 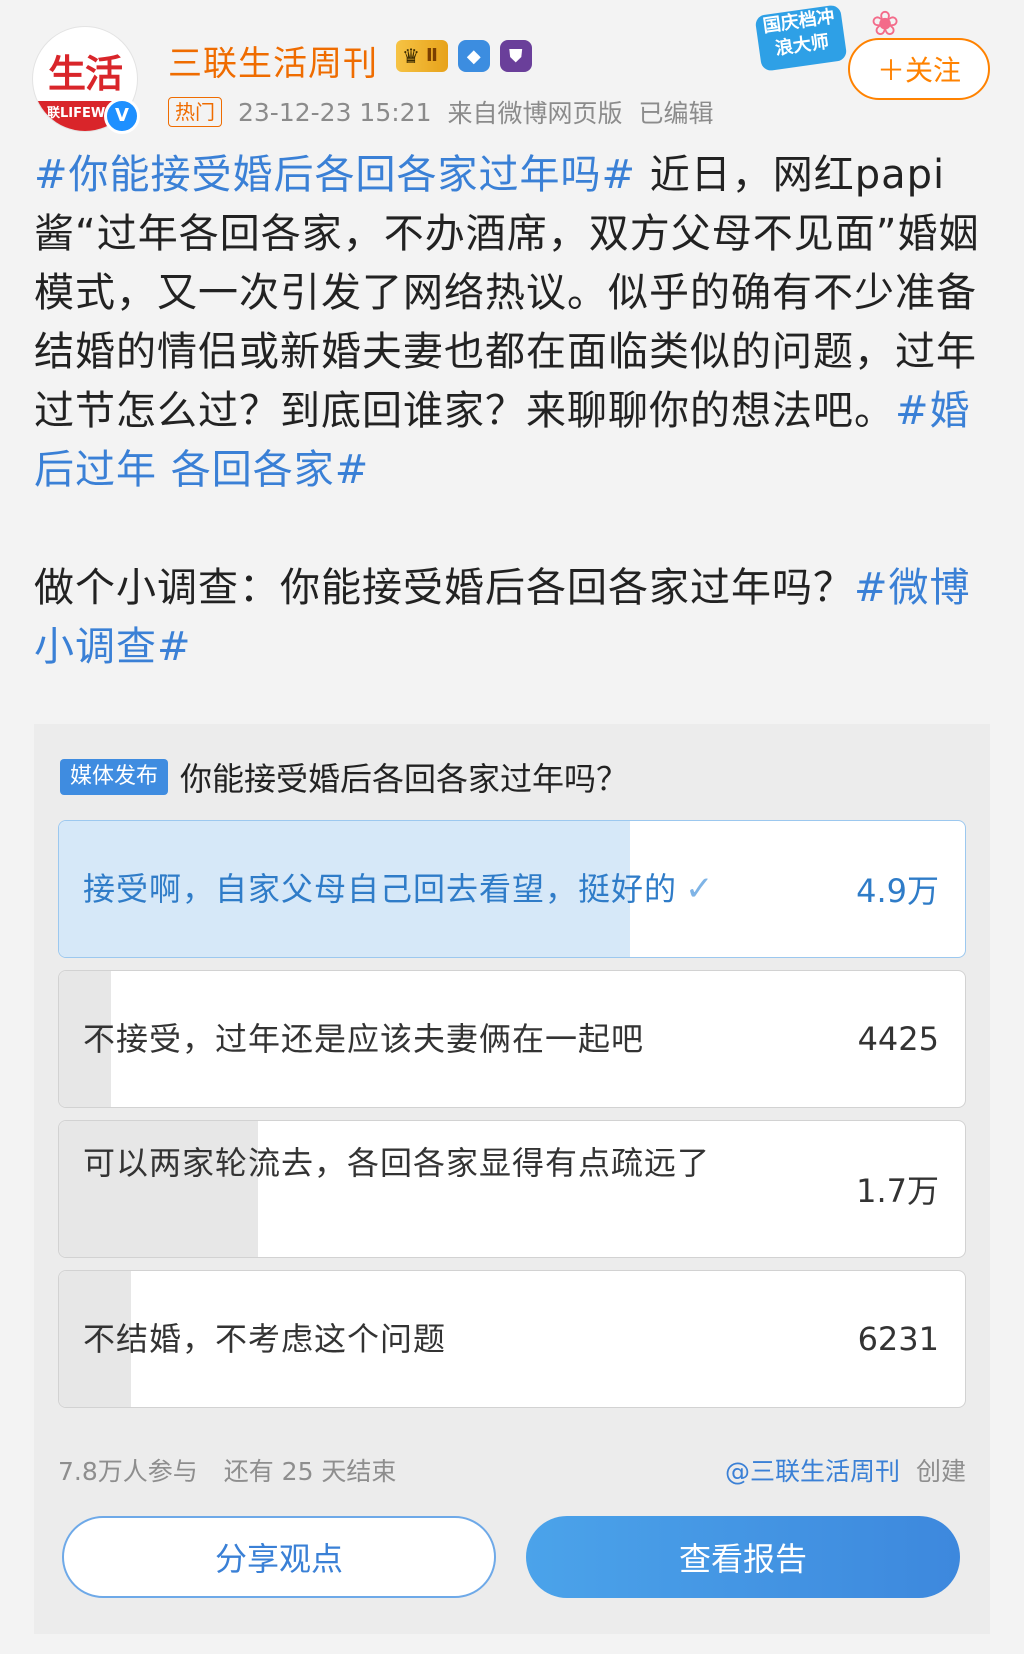 What do you see at coordinates (122, 116) in the screenshot?
I see `verified-icon: V` at bounding box center [122, 116].